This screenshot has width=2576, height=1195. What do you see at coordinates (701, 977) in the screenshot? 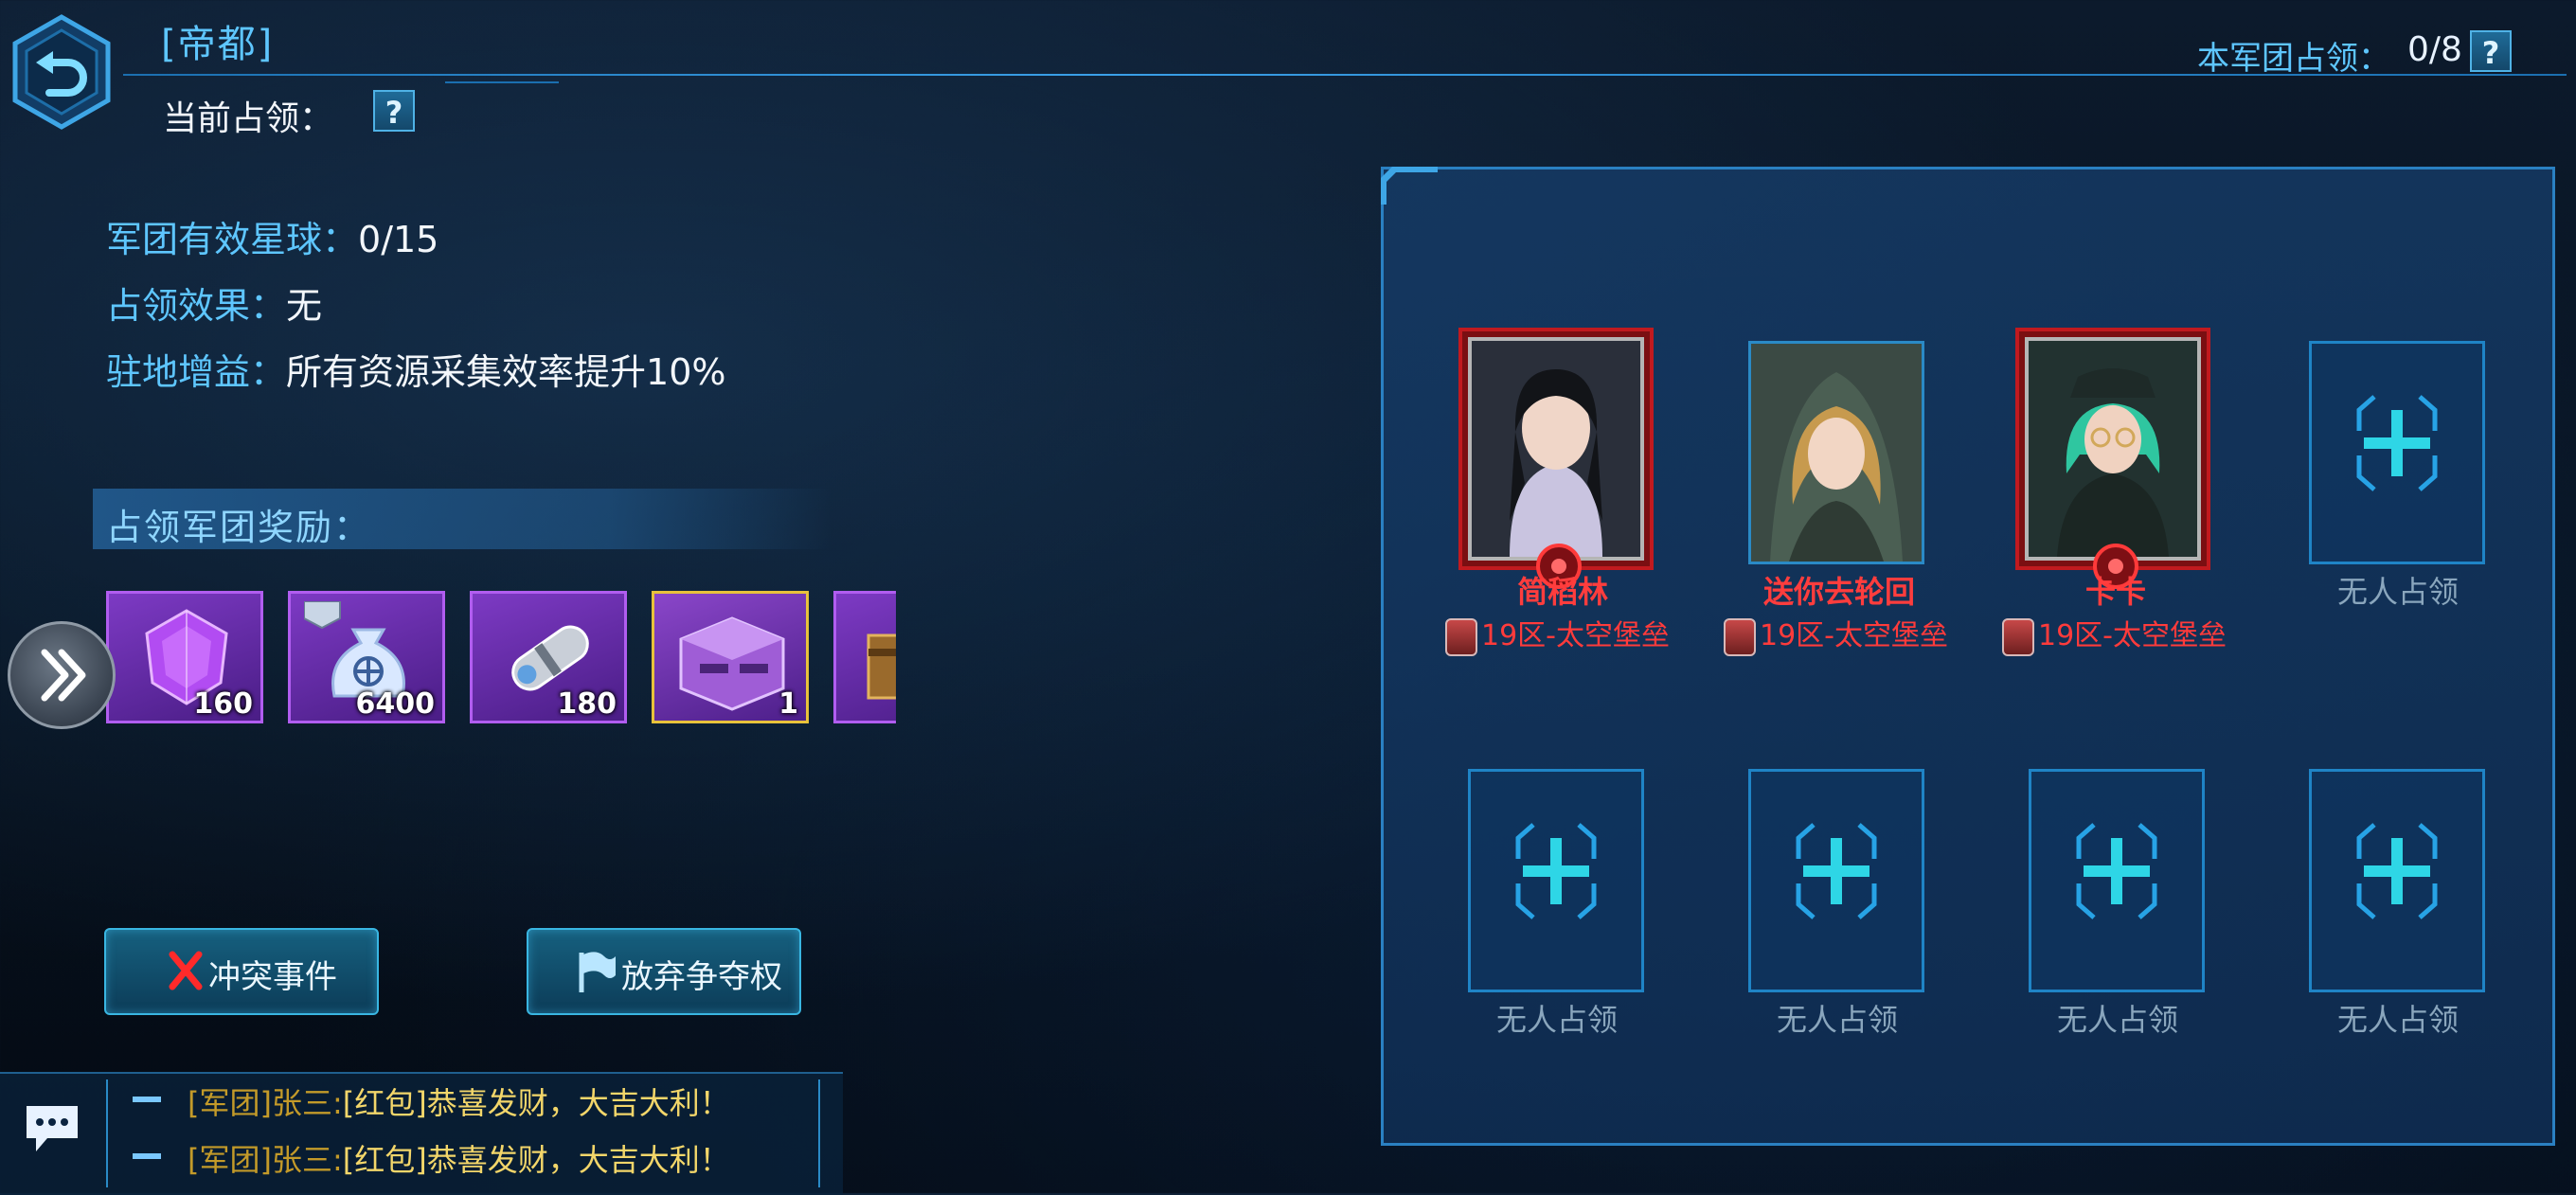
I see `abandon-claim-label: 放弃争夺权` at bounding box center [701, 977].